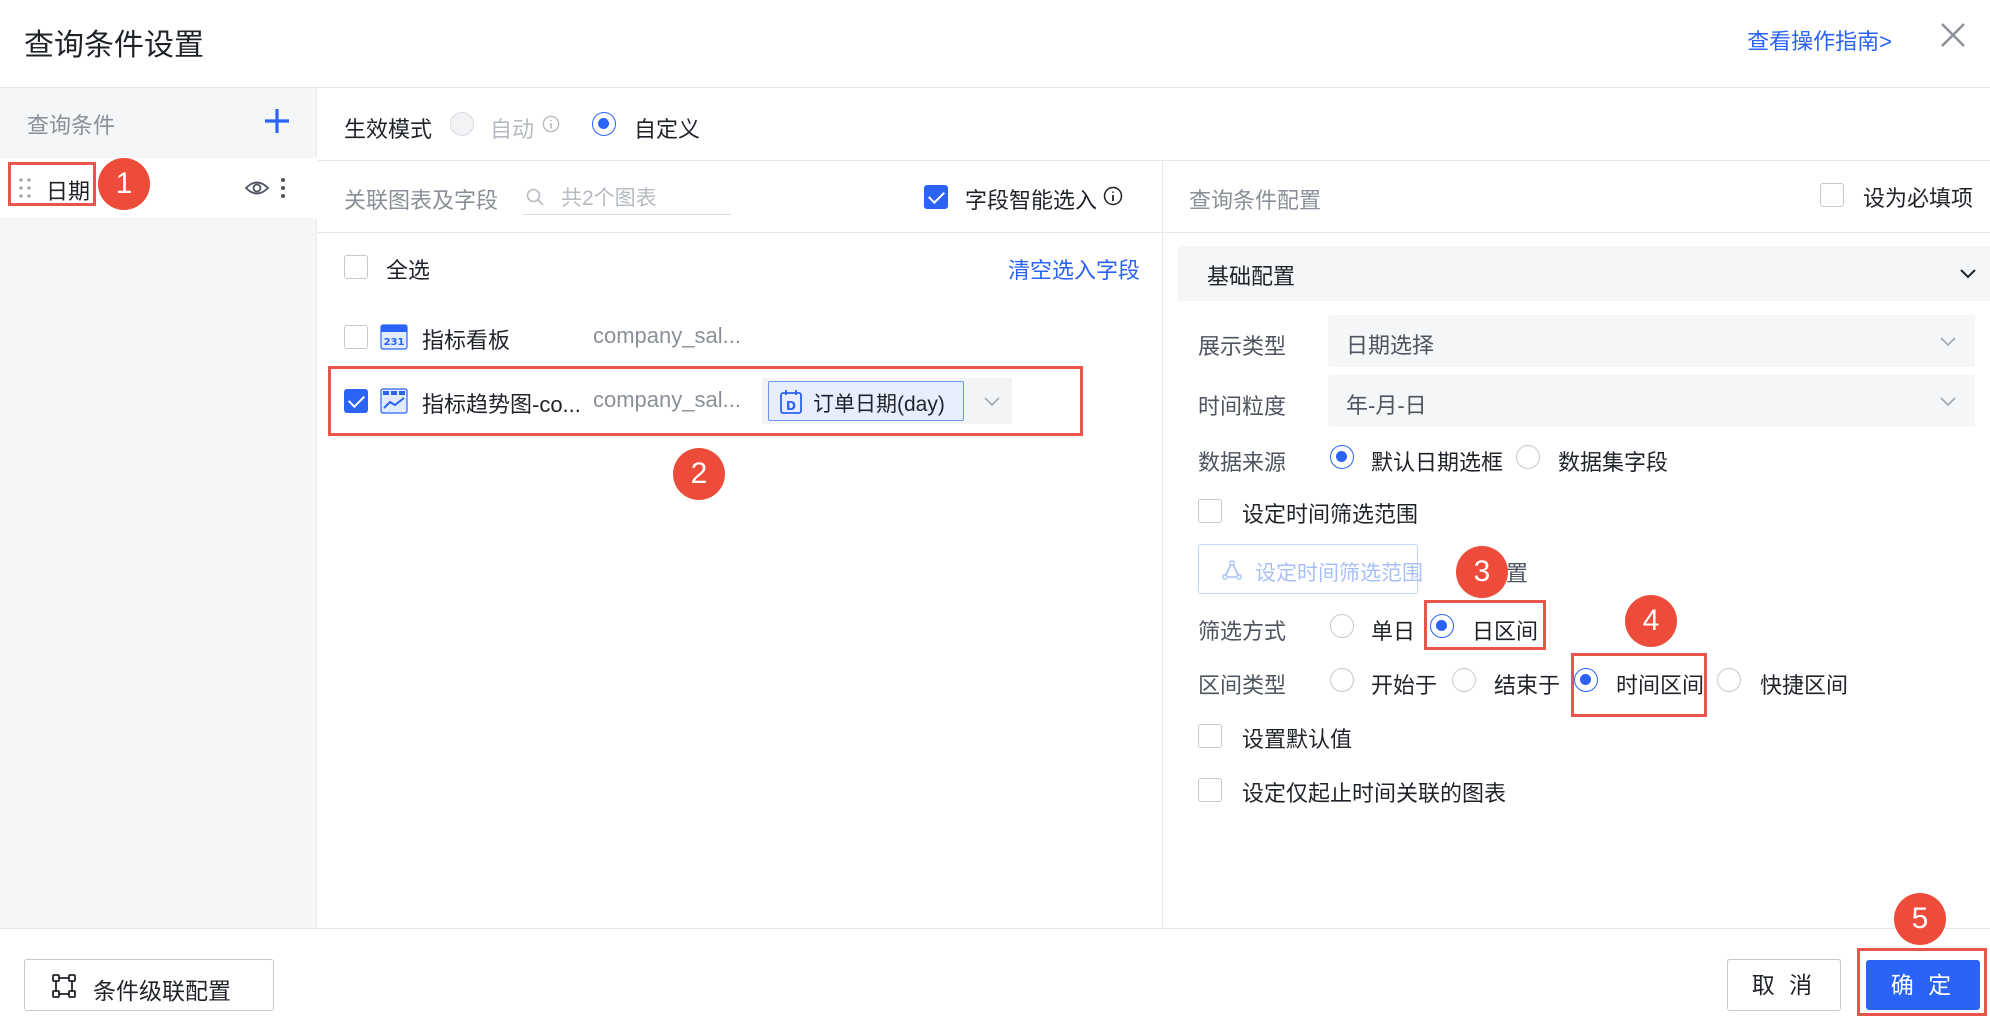  What do you see at coordinates (1819, 40) in the screenshot?
I see `guide-link: 查看操作指南>` at bounding box center [1819, 40].